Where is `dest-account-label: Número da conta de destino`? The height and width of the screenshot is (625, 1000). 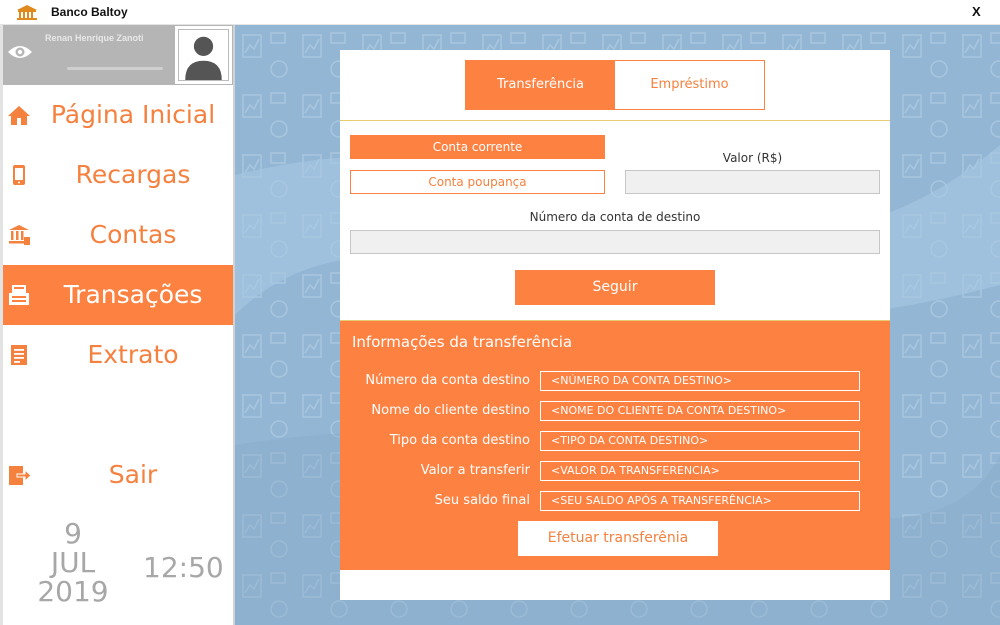
dest-account-label: Número da conta de destino is located at coordinates (615, 217).